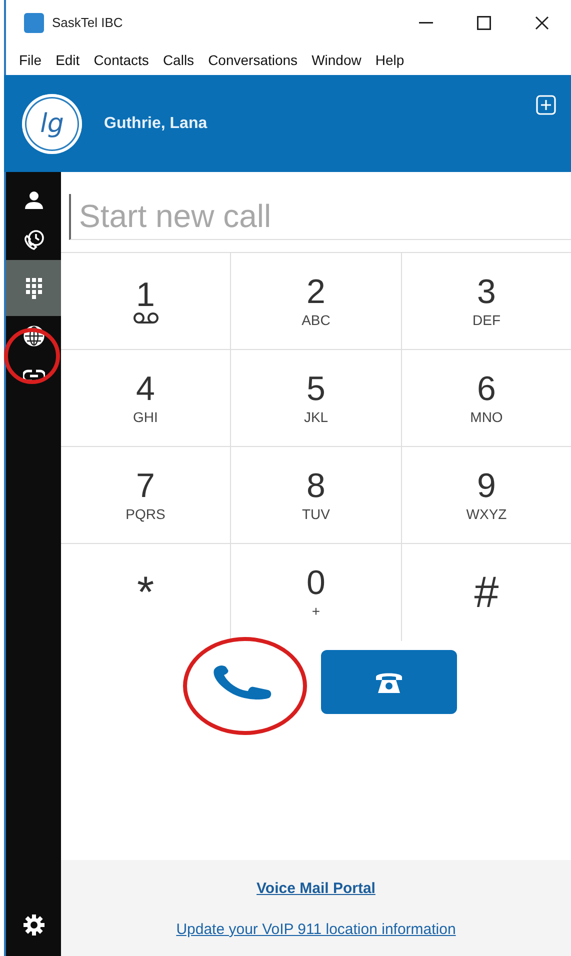 This screenshot has width=571, height=956. I want to click on menu-item: Help, so click(389, 60).